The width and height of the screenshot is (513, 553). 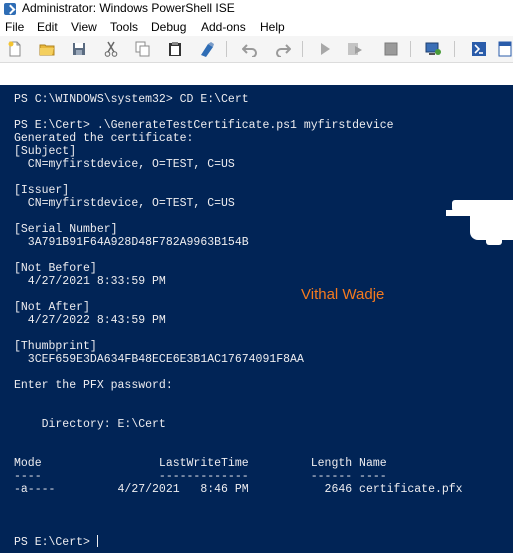 I want to click on clear-console-icon, so click(x=207, y=49).